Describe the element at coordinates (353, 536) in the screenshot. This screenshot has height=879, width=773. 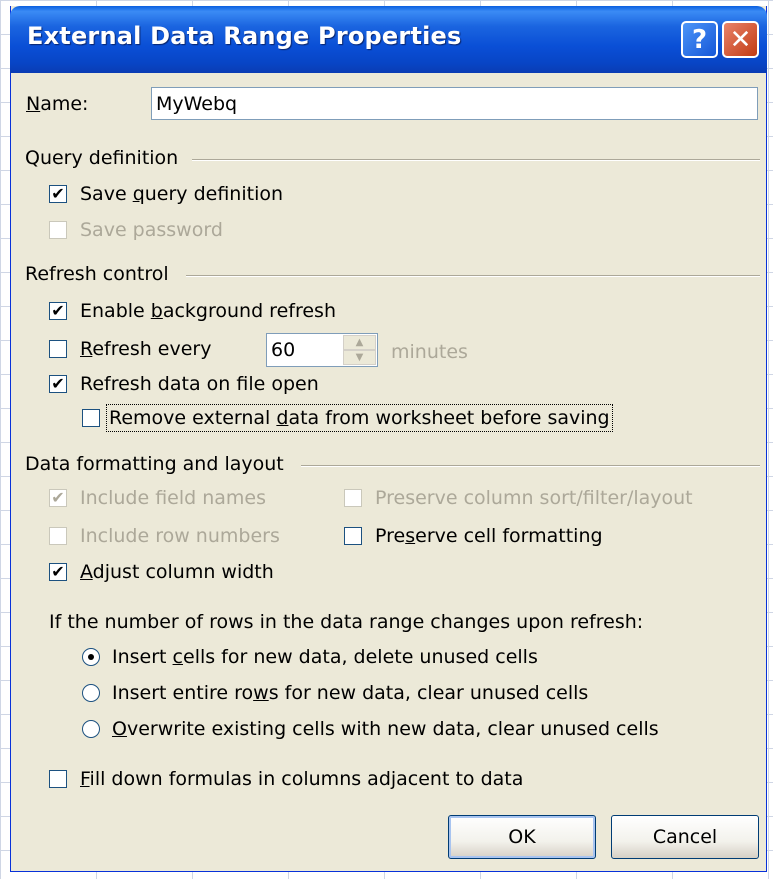
I see `preserve-cell-formatting-checkbox` at that location.